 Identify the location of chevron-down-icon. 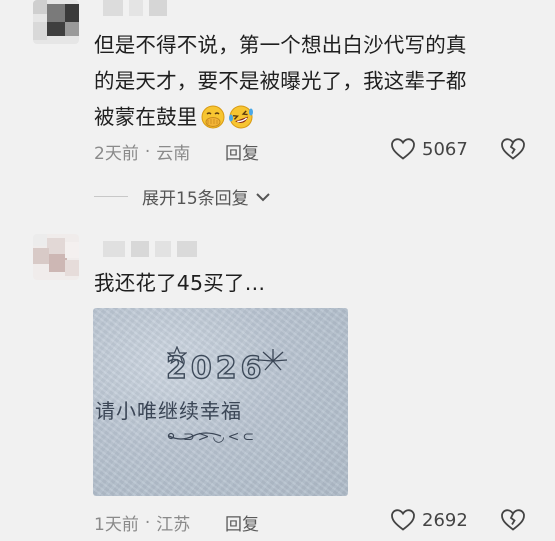
(262, 196).